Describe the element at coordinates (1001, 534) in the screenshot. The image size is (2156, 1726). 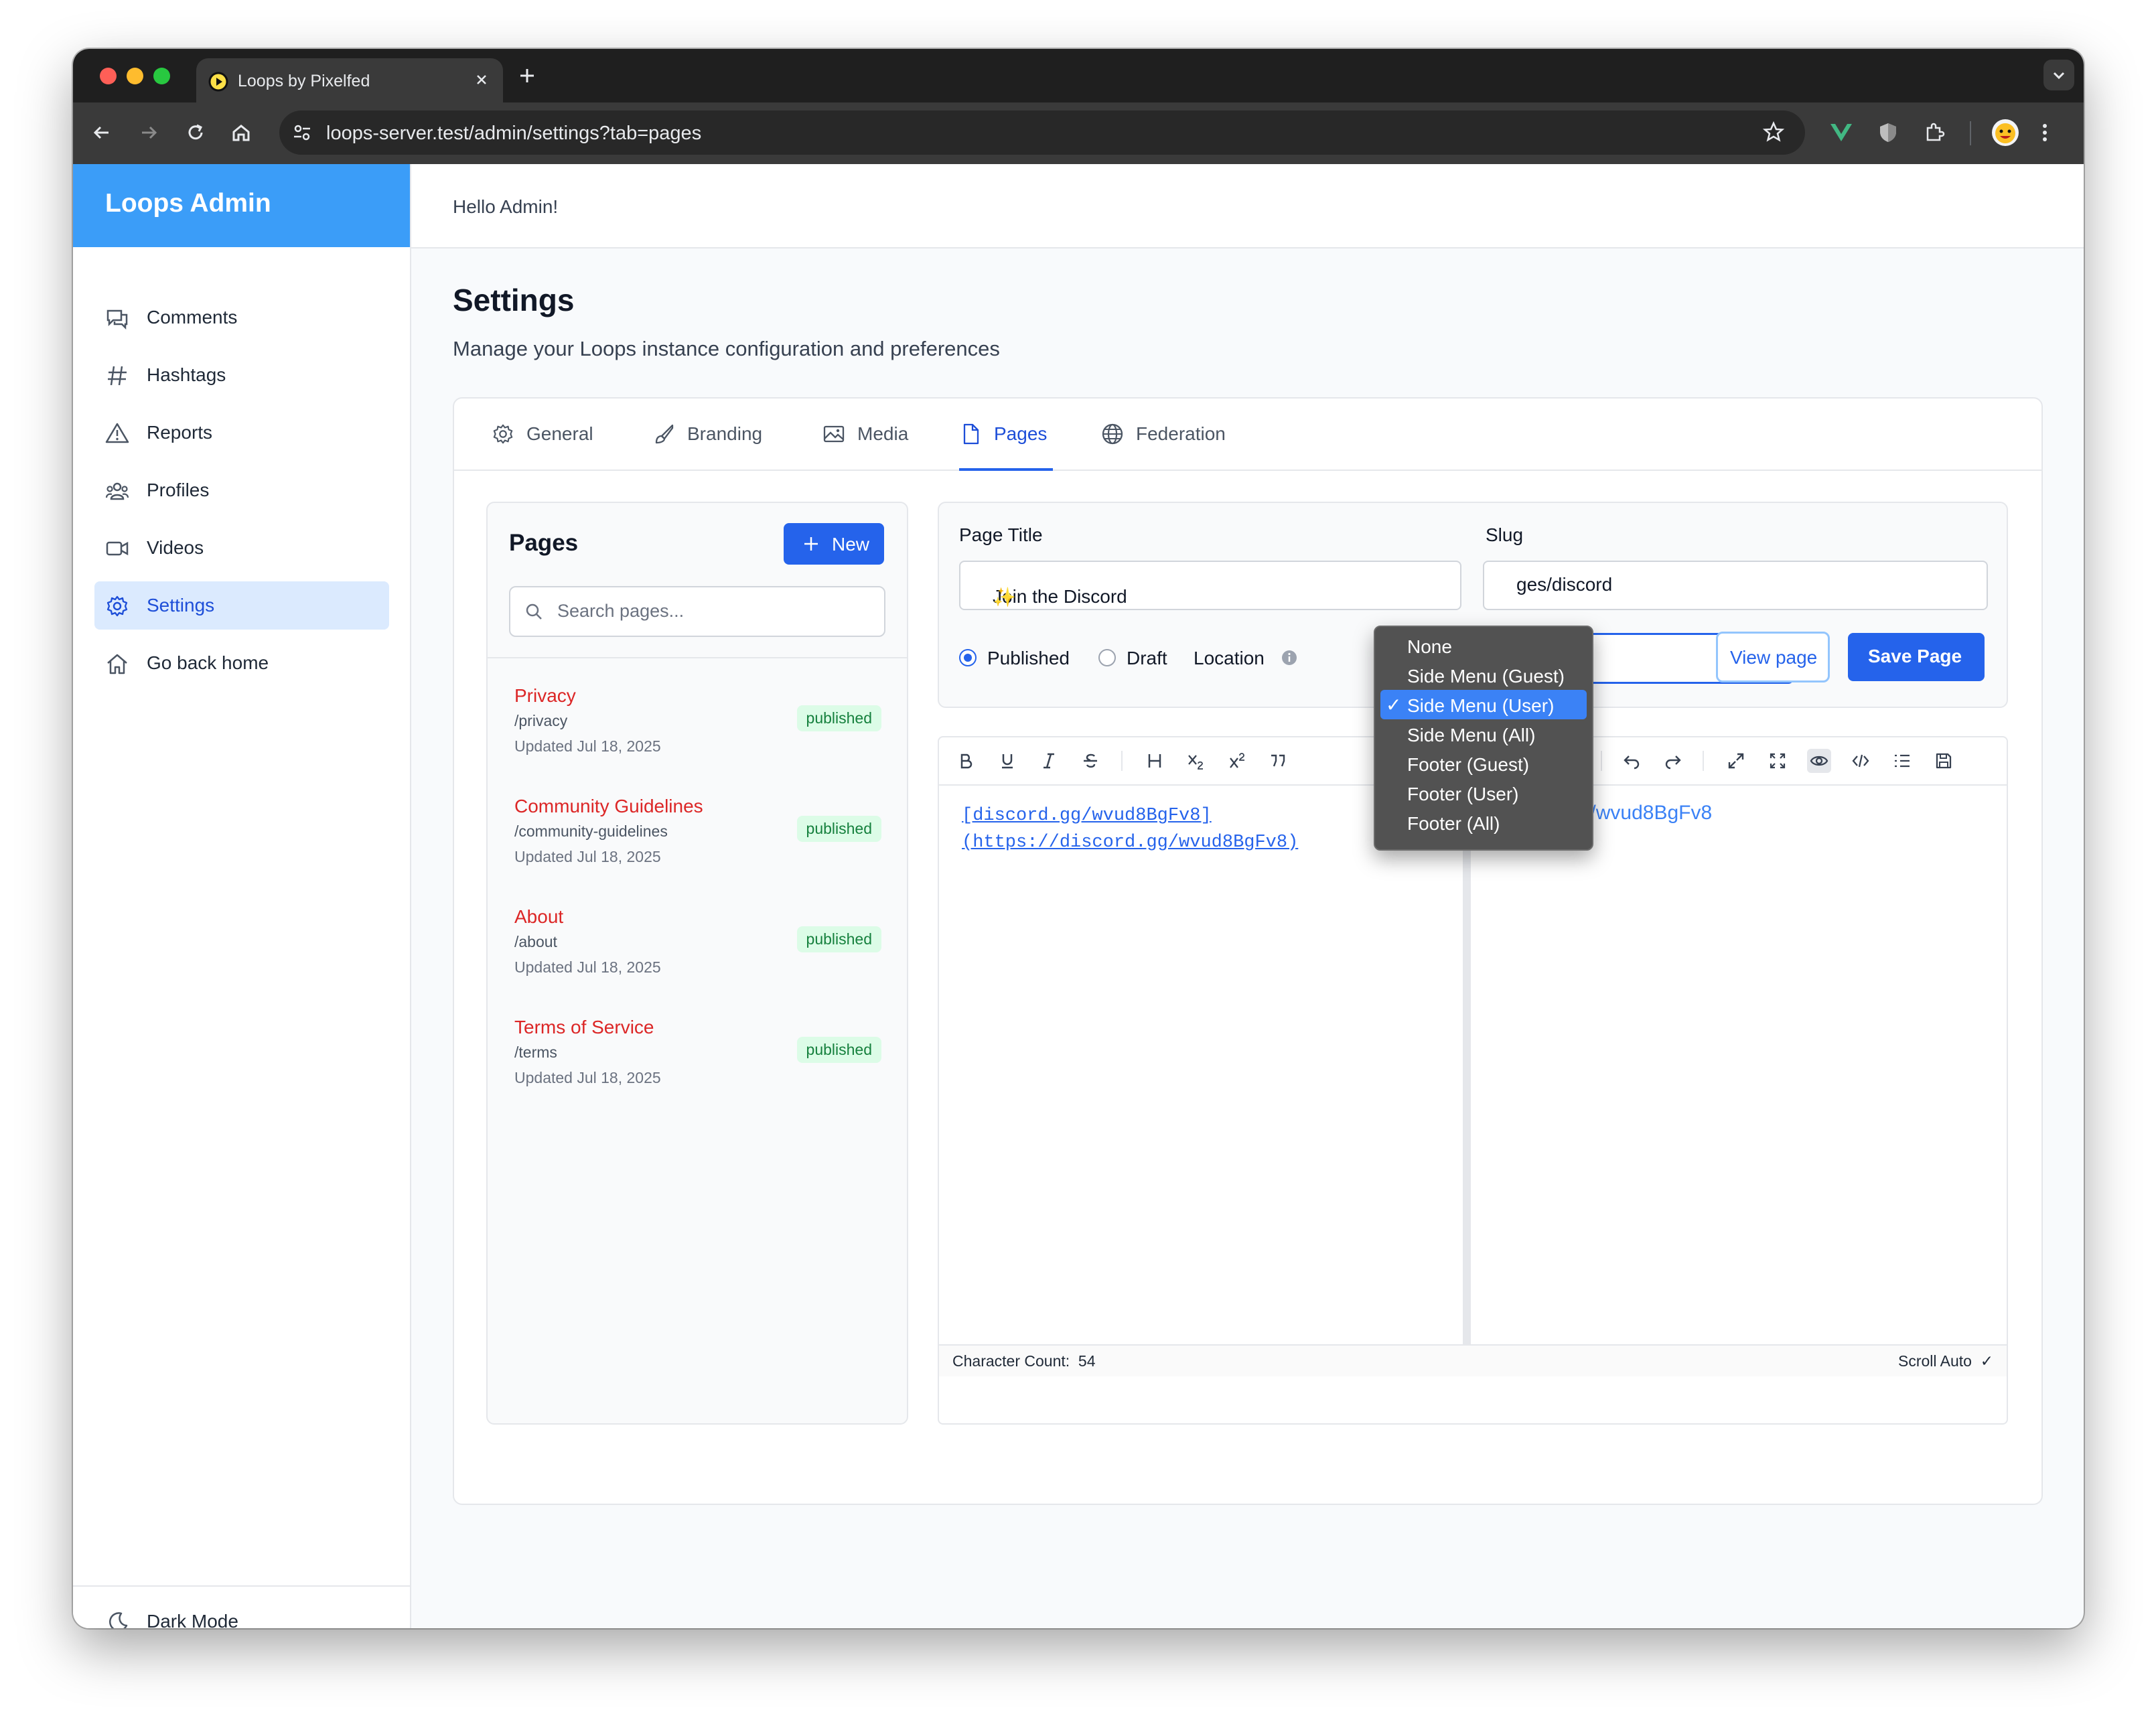
I see `page-title-label: Page Title` at that location.